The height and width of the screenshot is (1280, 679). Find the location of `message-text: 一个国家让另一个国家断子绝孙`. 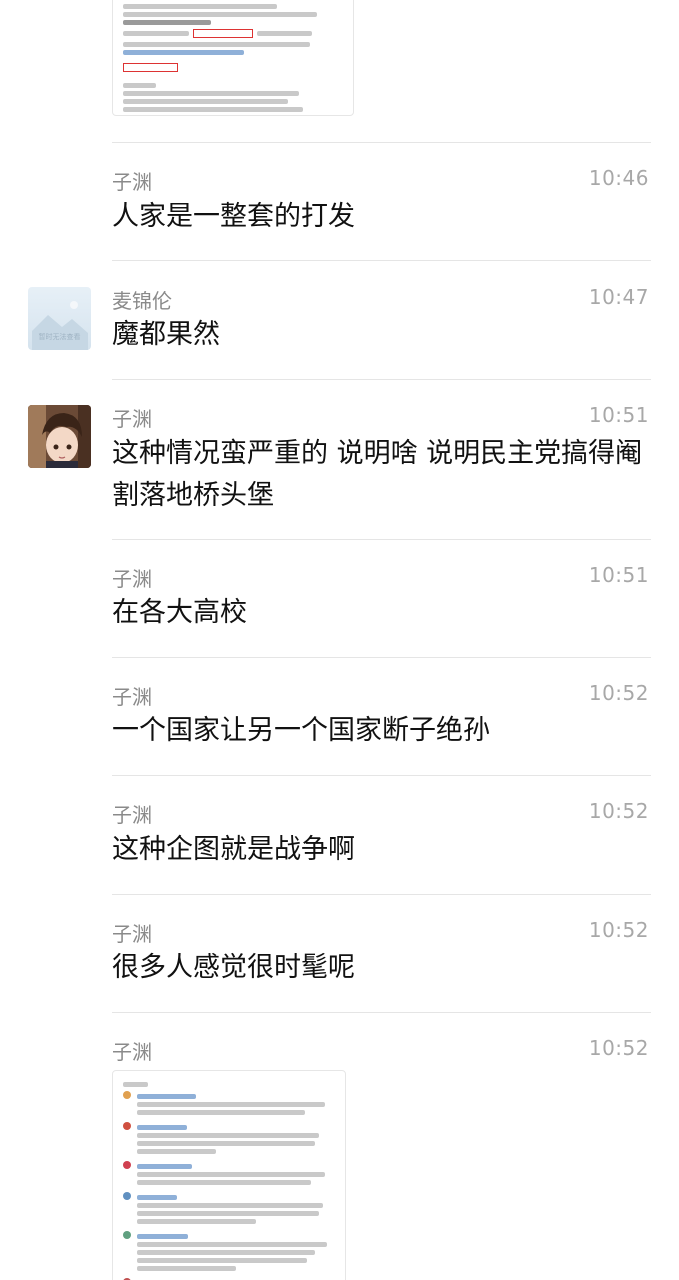

message-text: 一个国家让另一个国家断子绝孙 is located at coordinates (382, 731).